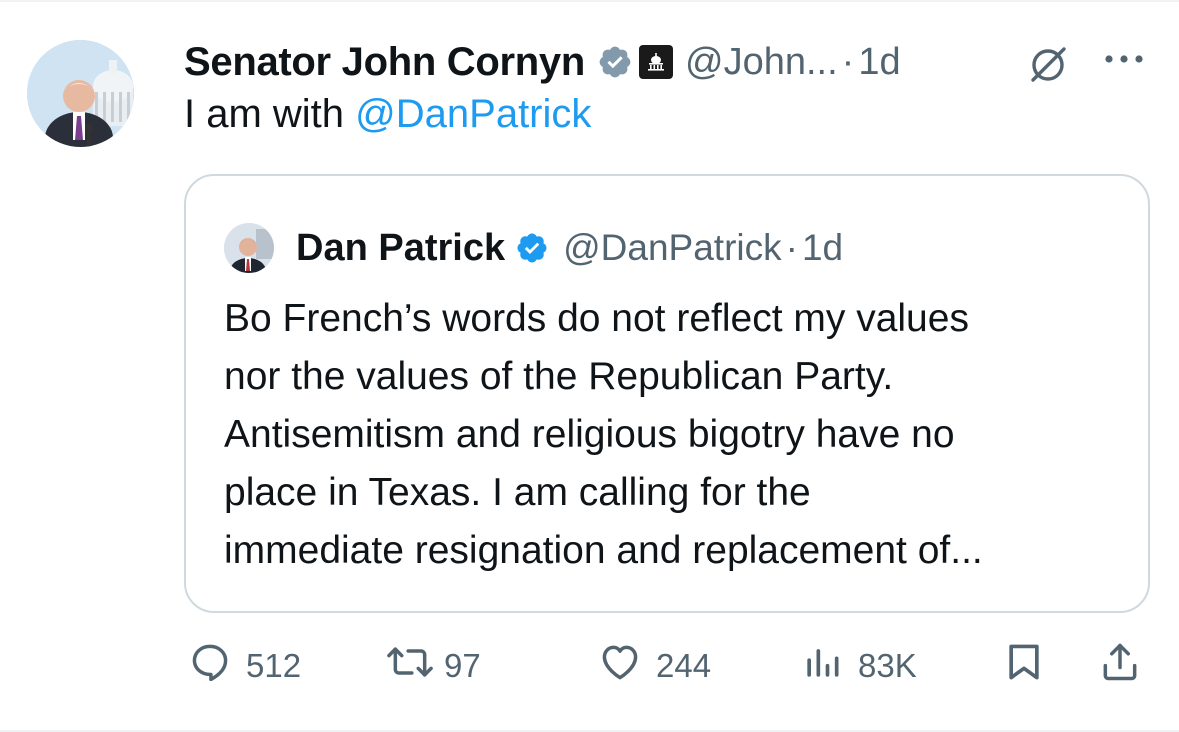 This screenshot has height=732, width=1179. What do you see at coordinates (656, 62) in the screenshot?
I see `capitol-building-badge-icon` at bounding box center [656, 62].